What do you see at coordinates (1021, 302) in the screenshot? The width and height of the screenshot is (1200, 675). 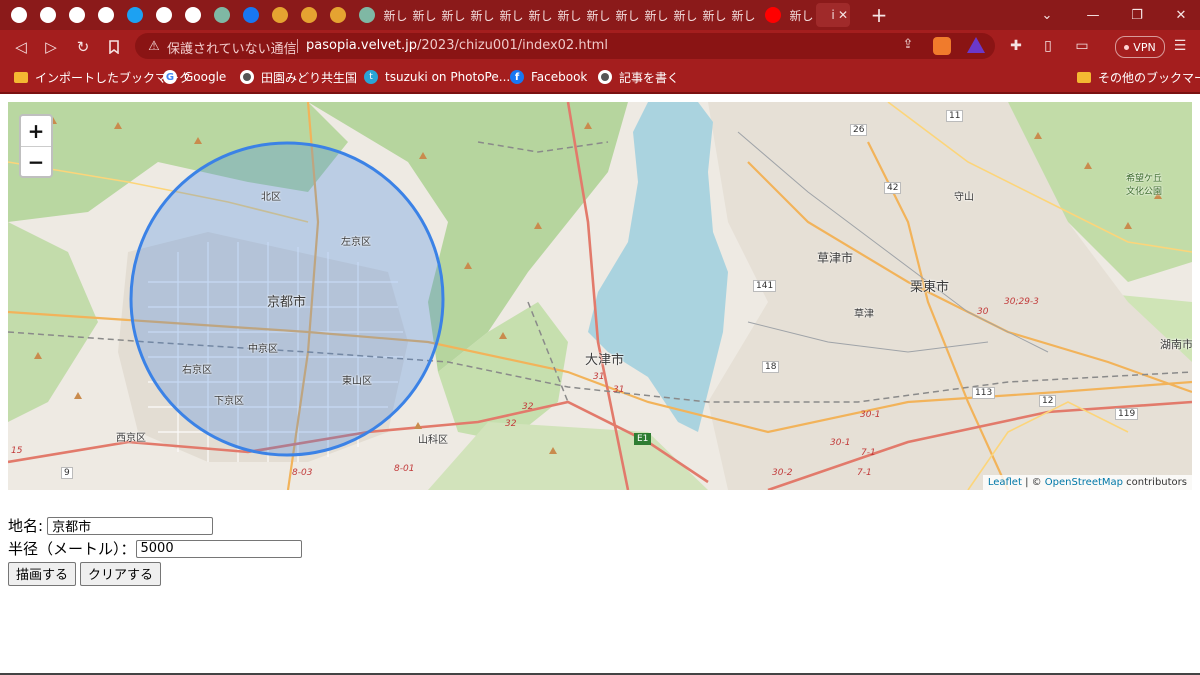 I see `road-label: 30;29-3` at bounding box center [1021, 302].